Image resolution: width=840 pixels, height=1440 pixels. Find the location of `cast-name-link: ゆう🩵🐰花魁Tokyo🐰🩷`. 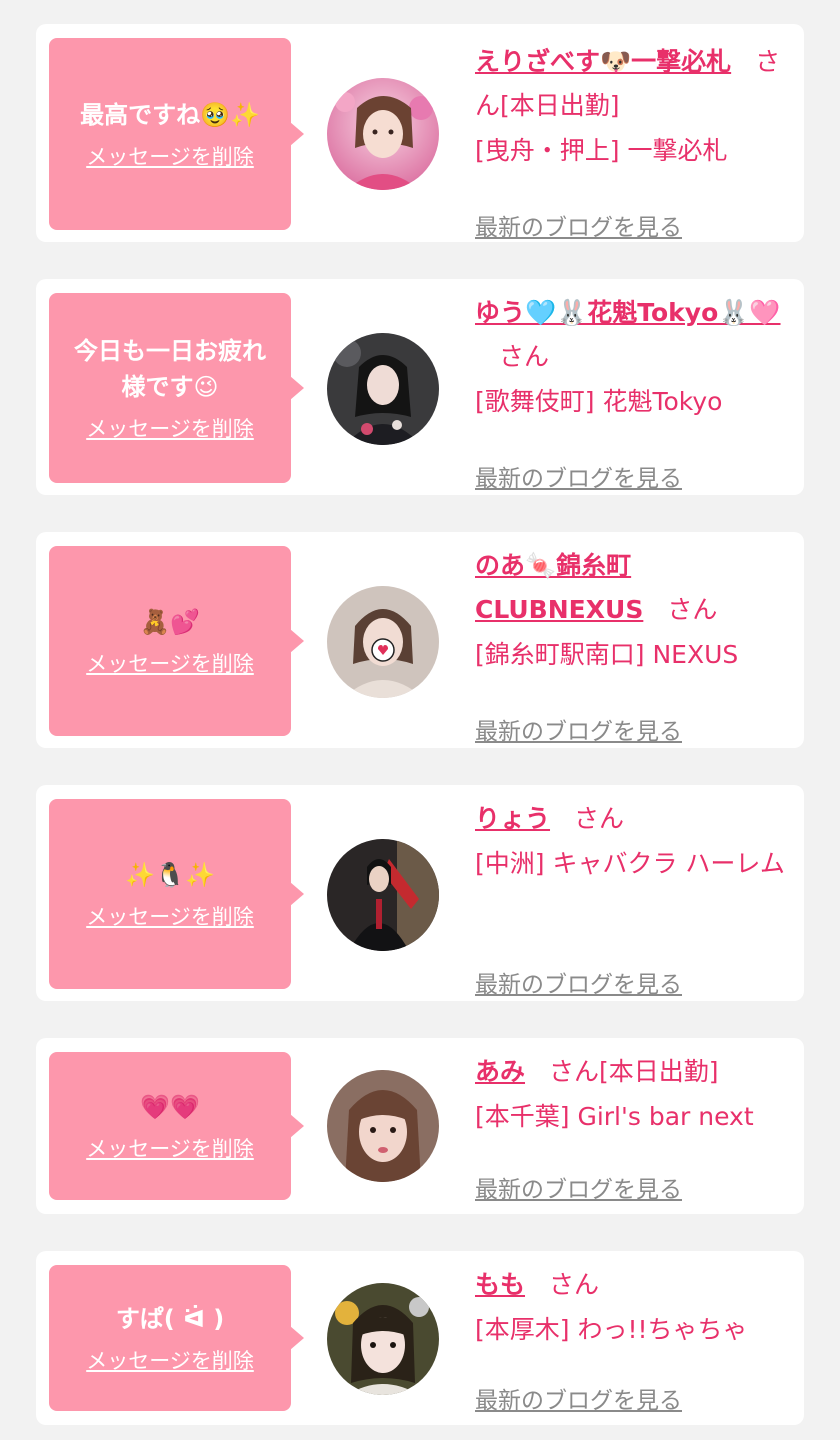

cast-name-link: ゆう🩵🐰花魁Tokyo🐰🩷 is located at coordinates (628, 312).